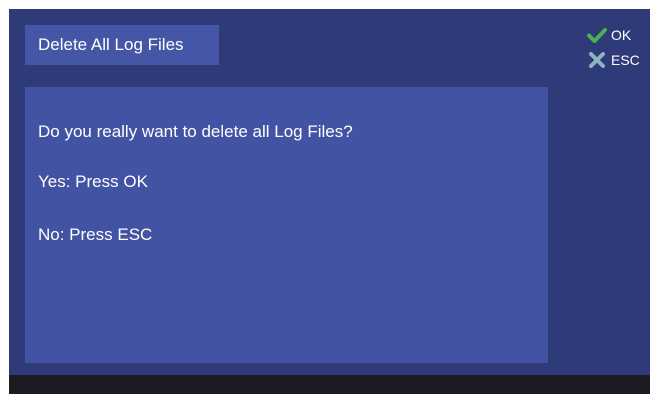 The height and width of the screenshot is (394, 650). Describe the element at coordinates (597, 35) in the screenshot. I see `check-icon` at that location.